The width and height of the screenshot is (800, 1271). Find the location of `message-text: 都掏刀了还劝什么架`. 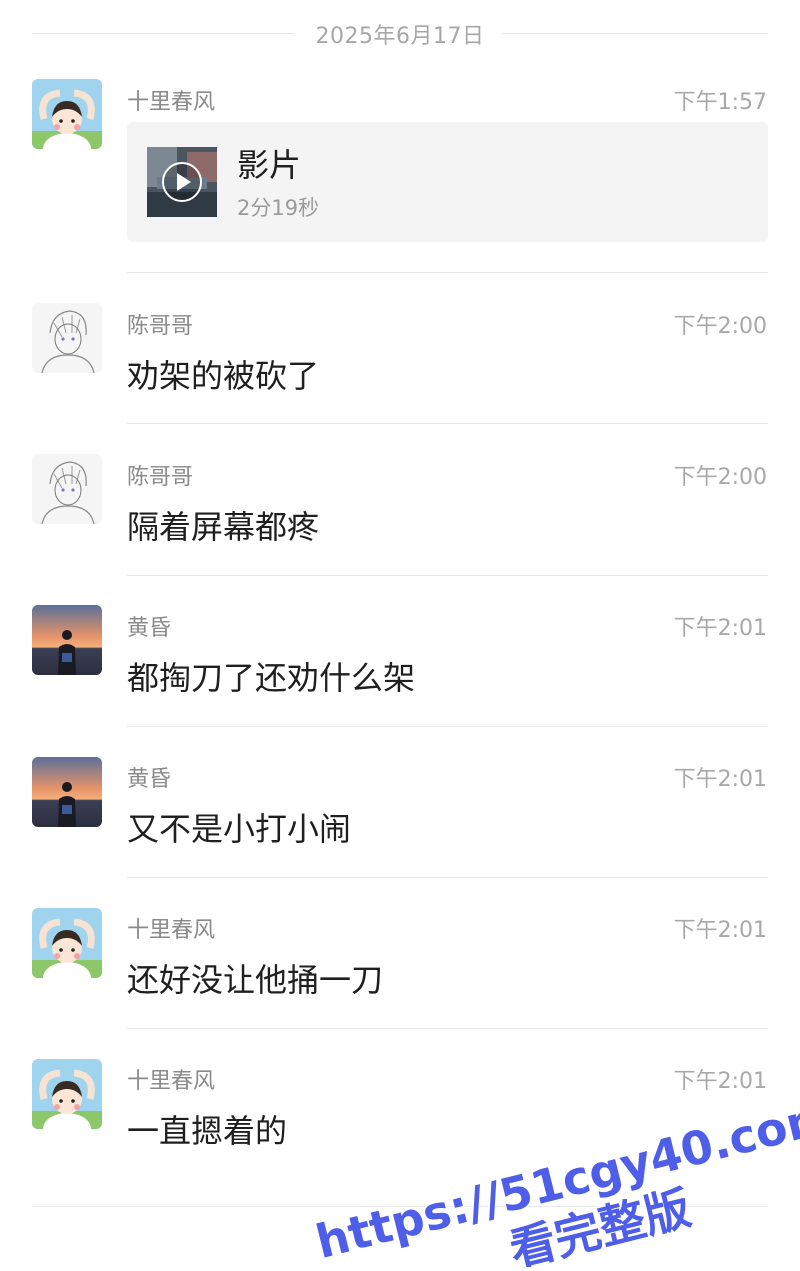

message-text: 都掏刀了还劝什么架 is located at coordinates (271, 678).